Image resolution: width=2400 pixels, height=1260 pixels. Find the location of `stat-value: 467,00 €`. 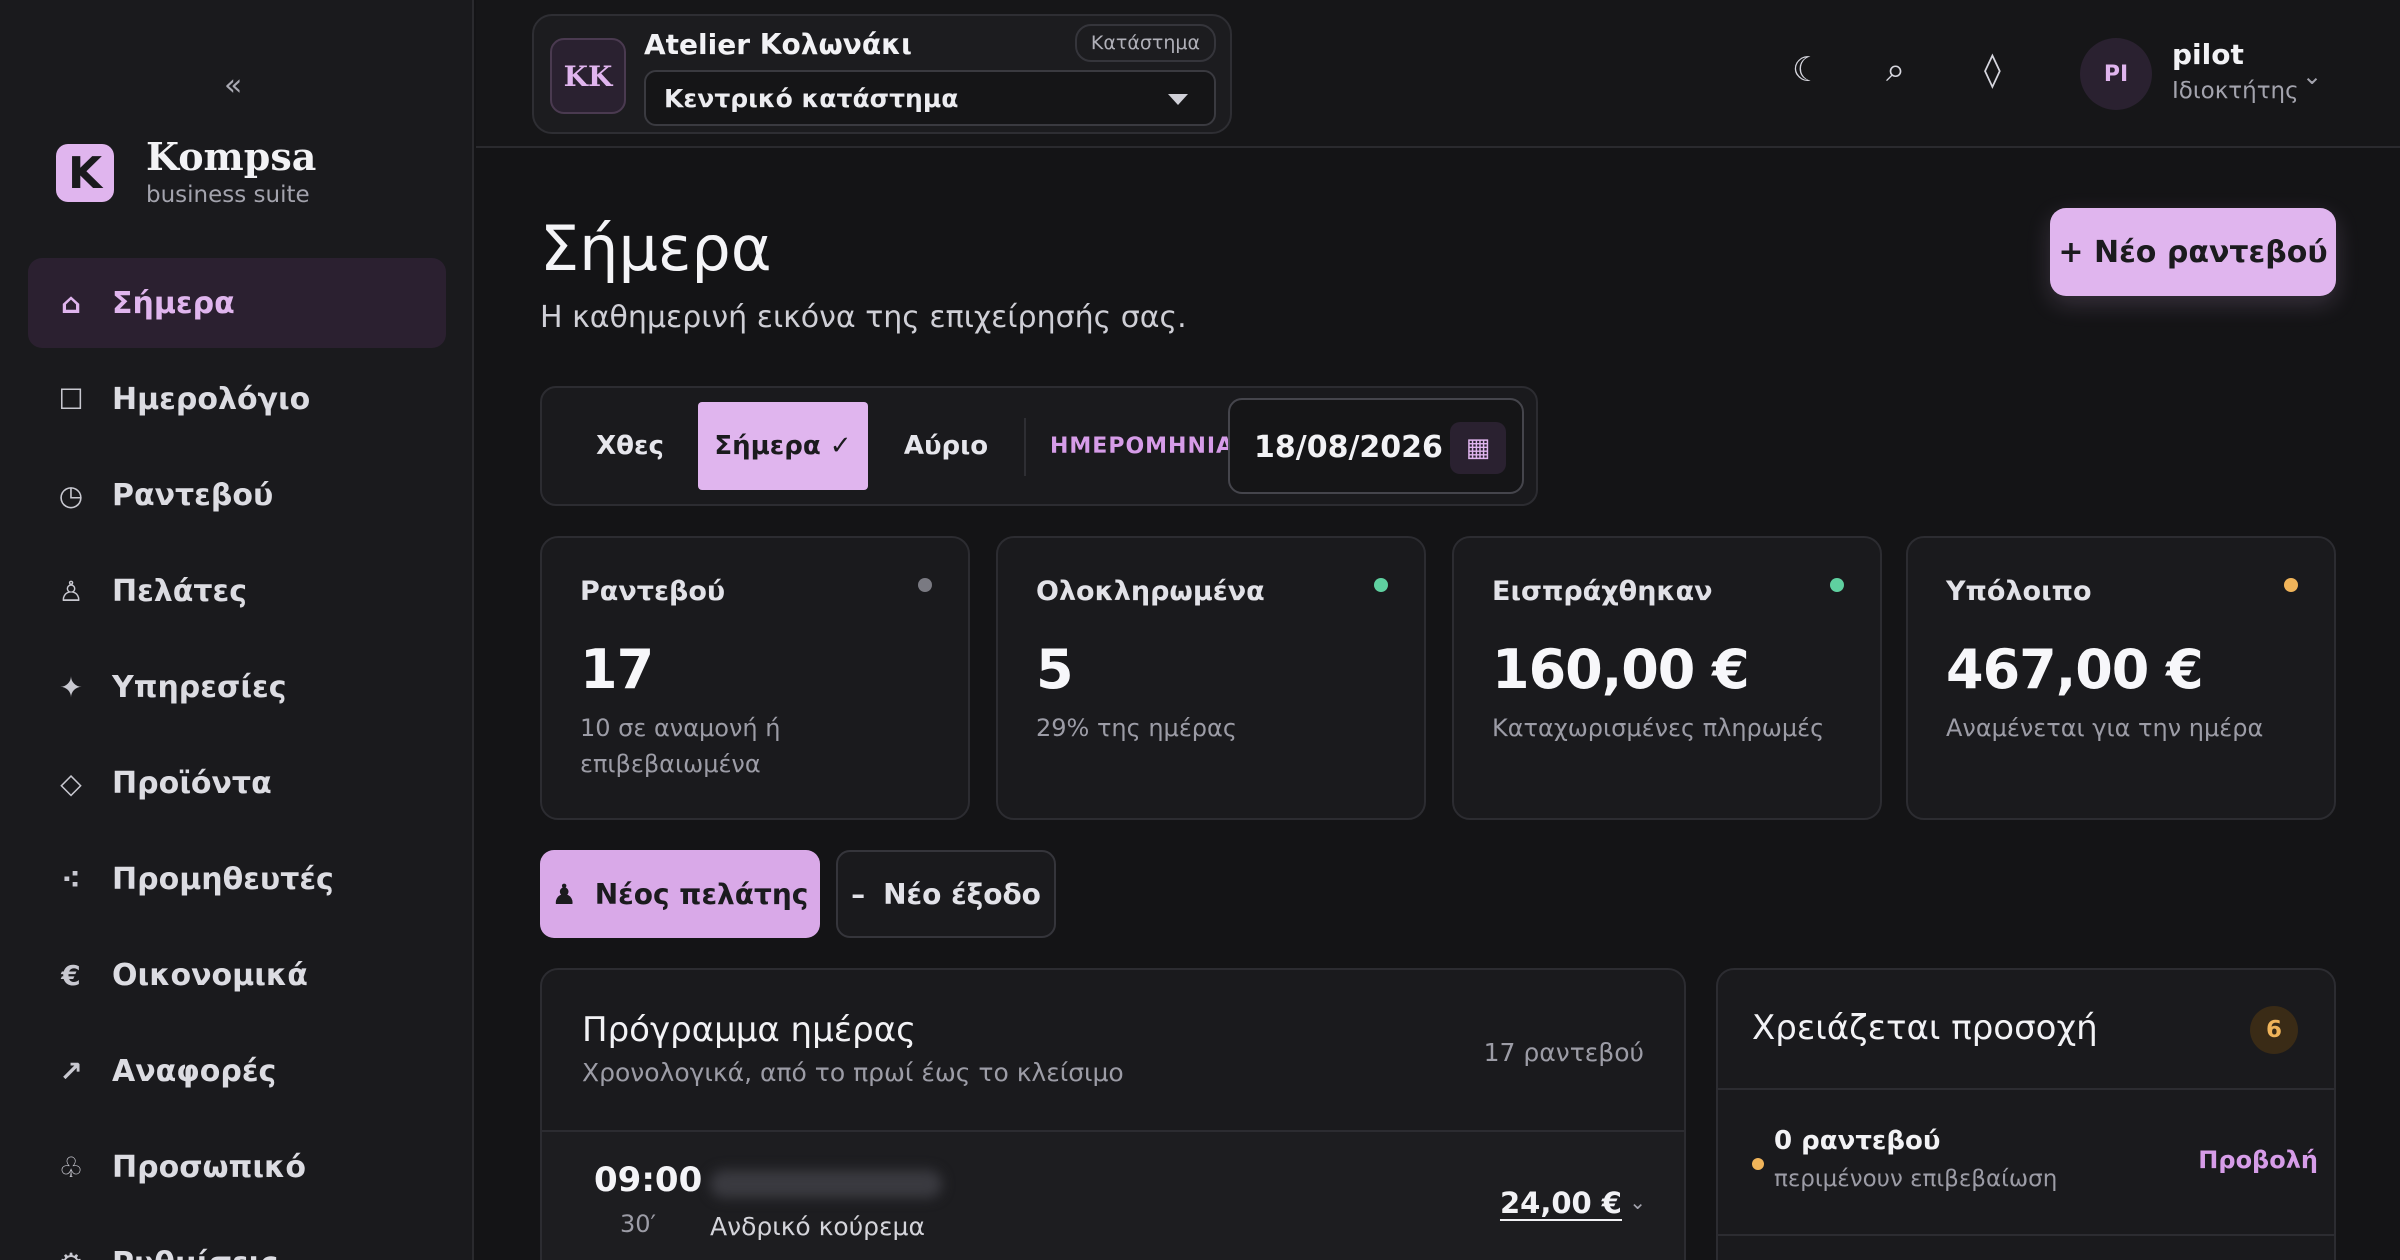

stat-value: 467,00 € is located at coordinates (2075, 669).